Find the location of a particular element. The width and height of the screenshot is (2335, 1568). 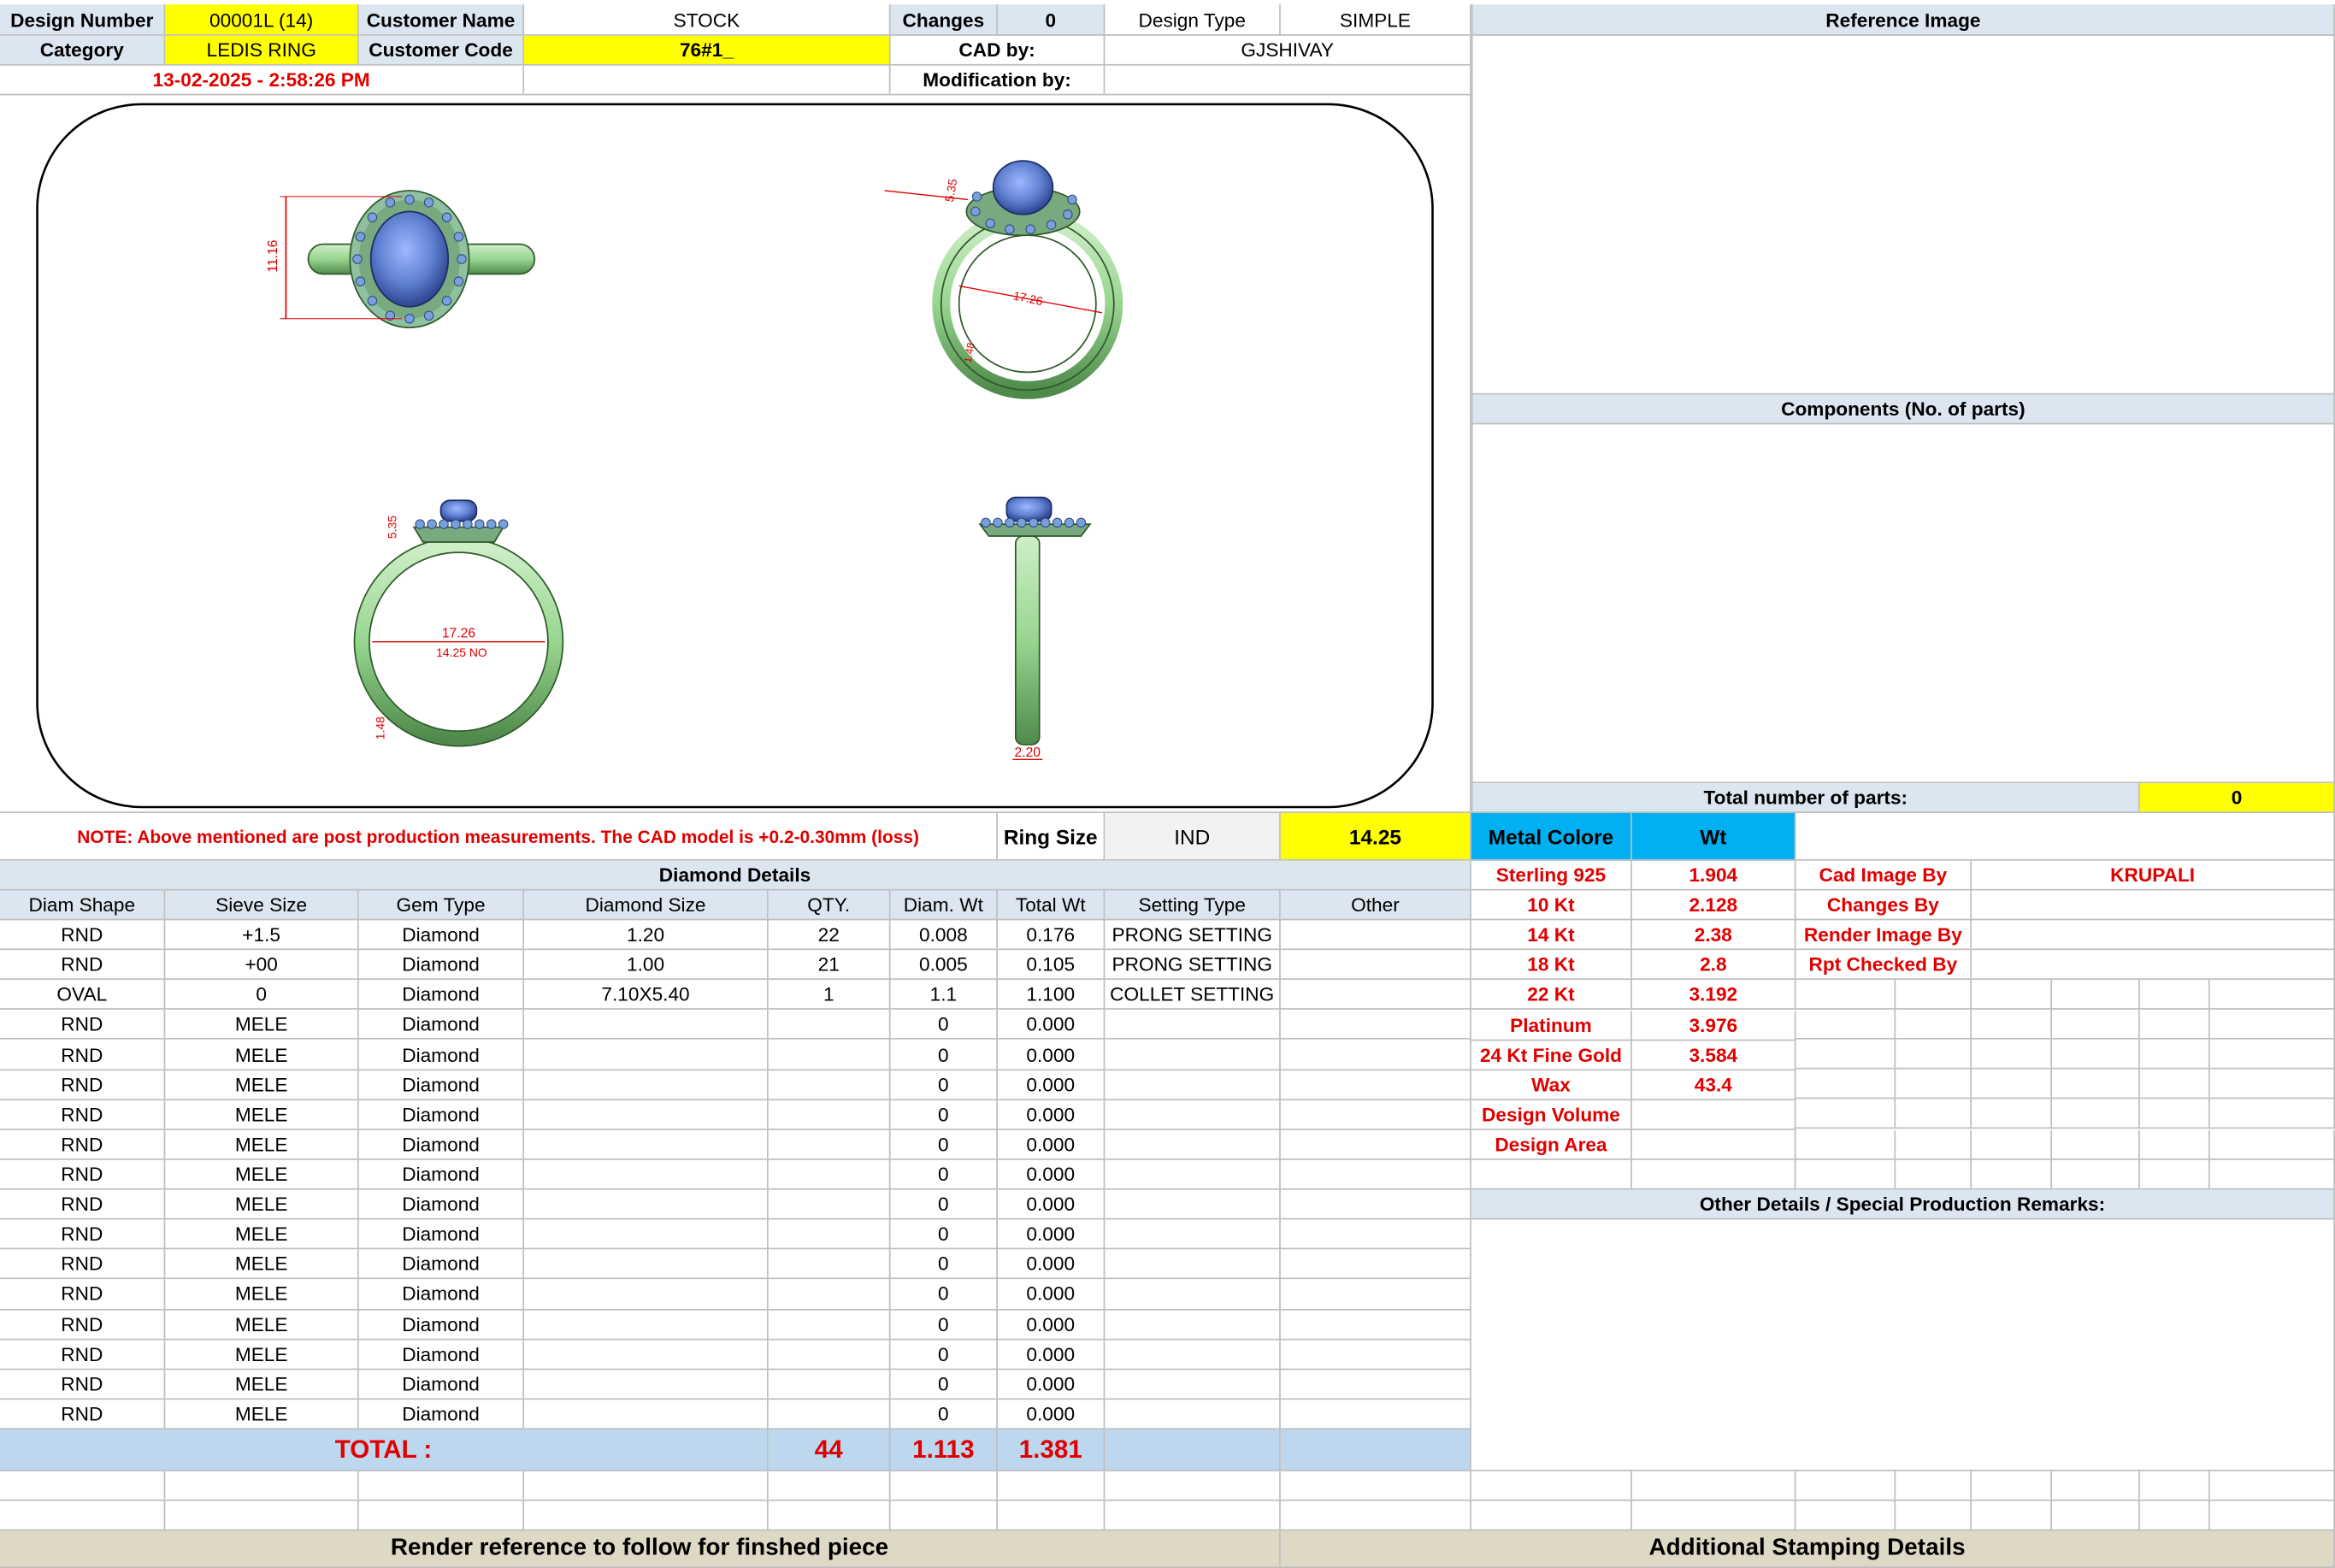

diamond-cell-diamond-size: 1.00 is located at coordinates (646, 966).